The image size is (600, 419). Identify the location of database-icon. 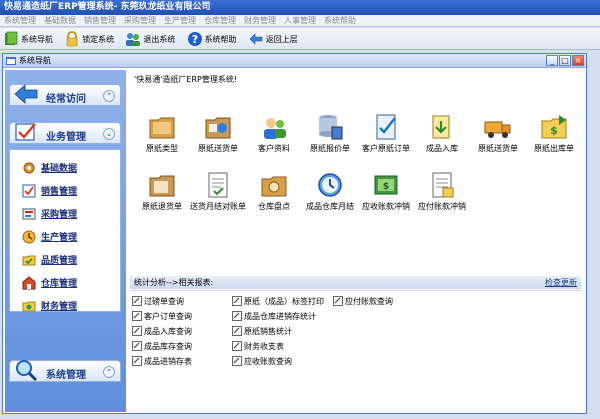
(331, 127).